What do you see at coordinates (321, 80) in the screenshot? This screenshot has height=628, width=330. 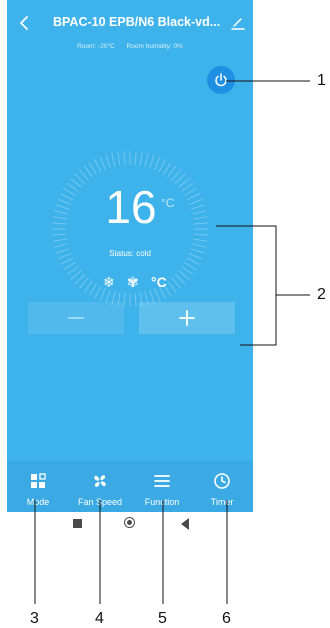 I see `callout-number-1: 1` at bounding box center [321, 80].